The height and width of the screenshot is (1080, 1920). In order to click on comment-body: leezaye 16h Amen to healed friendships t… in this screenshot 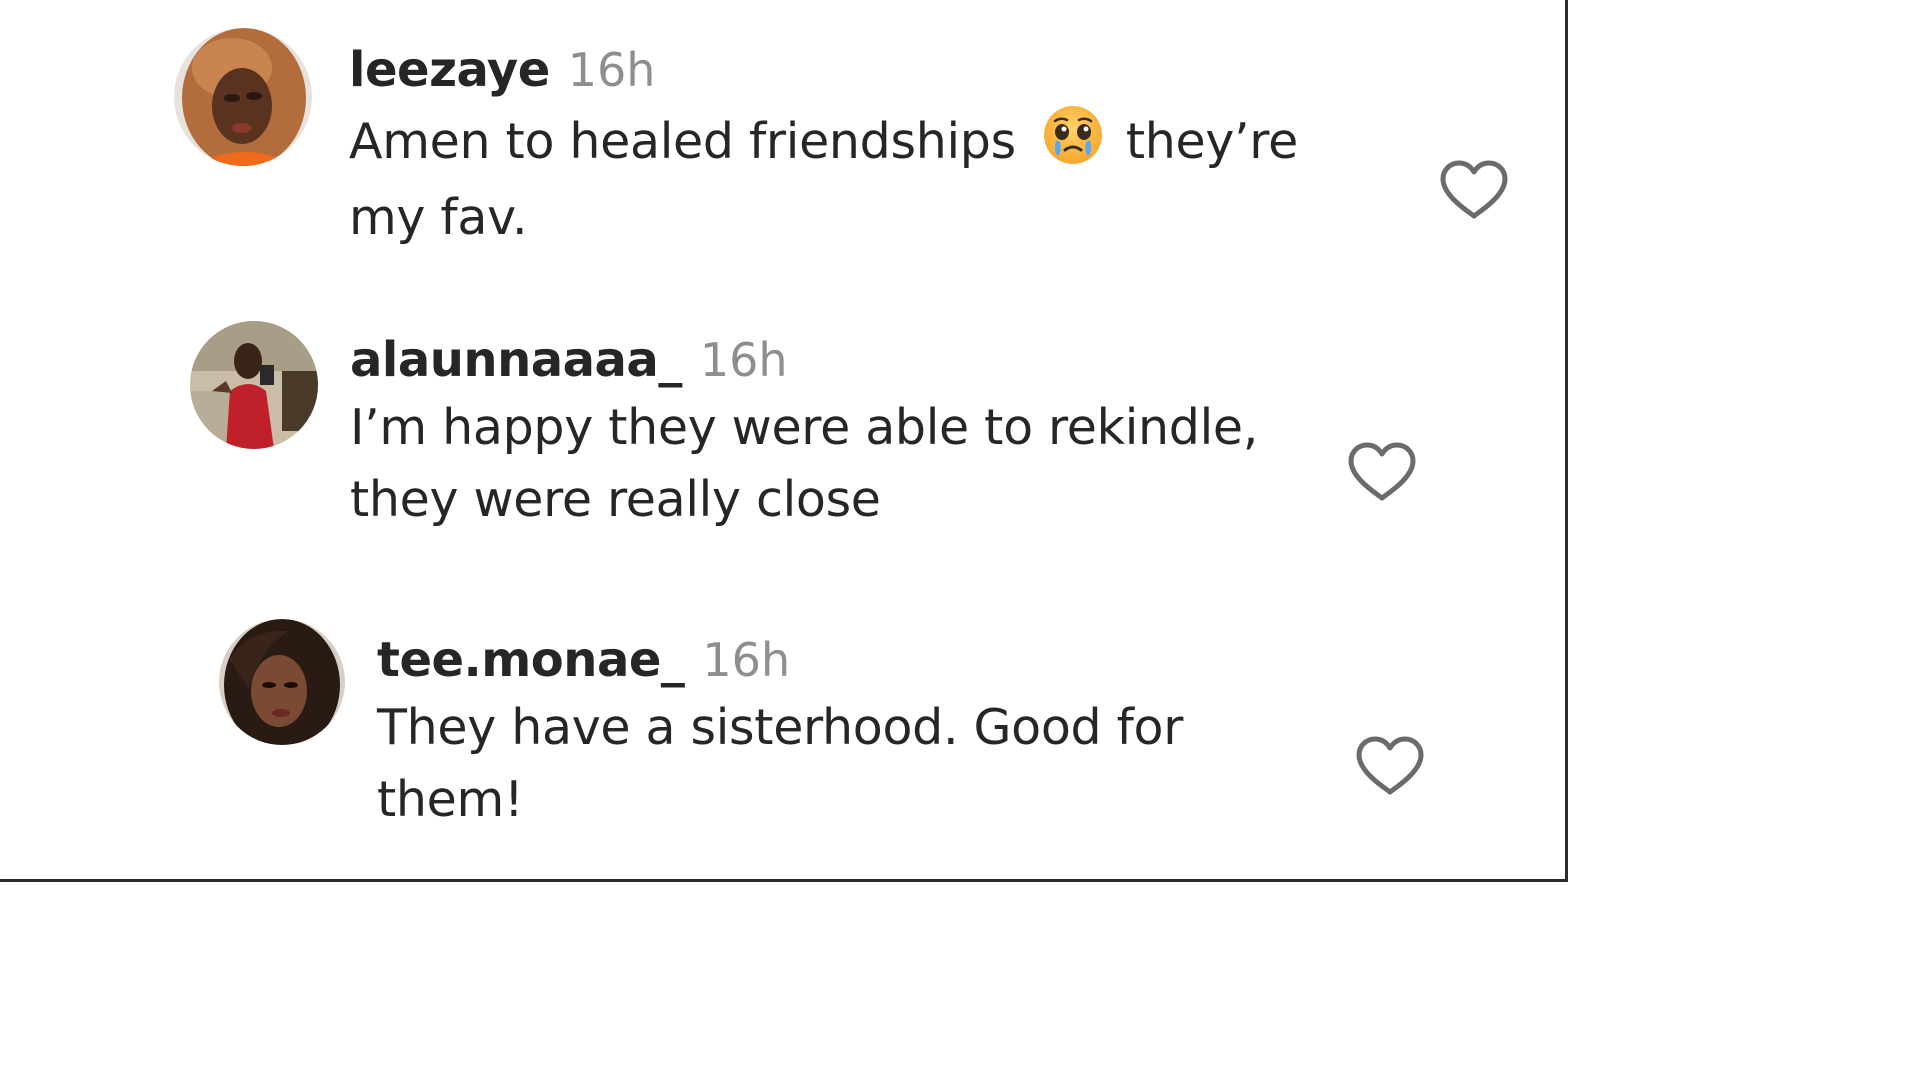, I will do `click(889, 151)`.